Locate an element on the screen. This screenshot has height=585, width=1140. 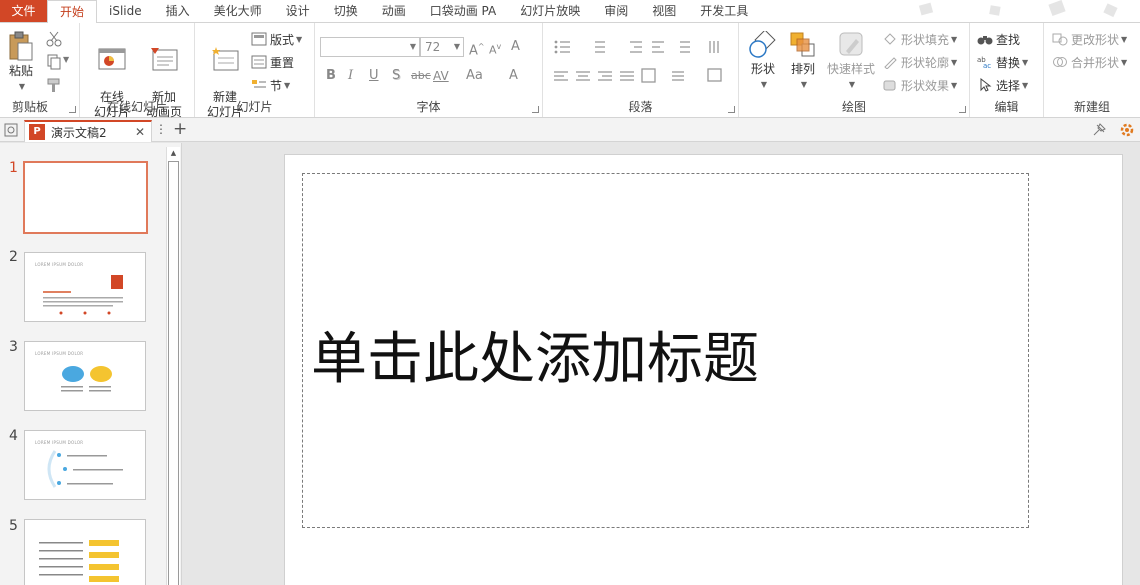
scroll-up-arrow-icon: ▲ is located at coordinates (173, 153).